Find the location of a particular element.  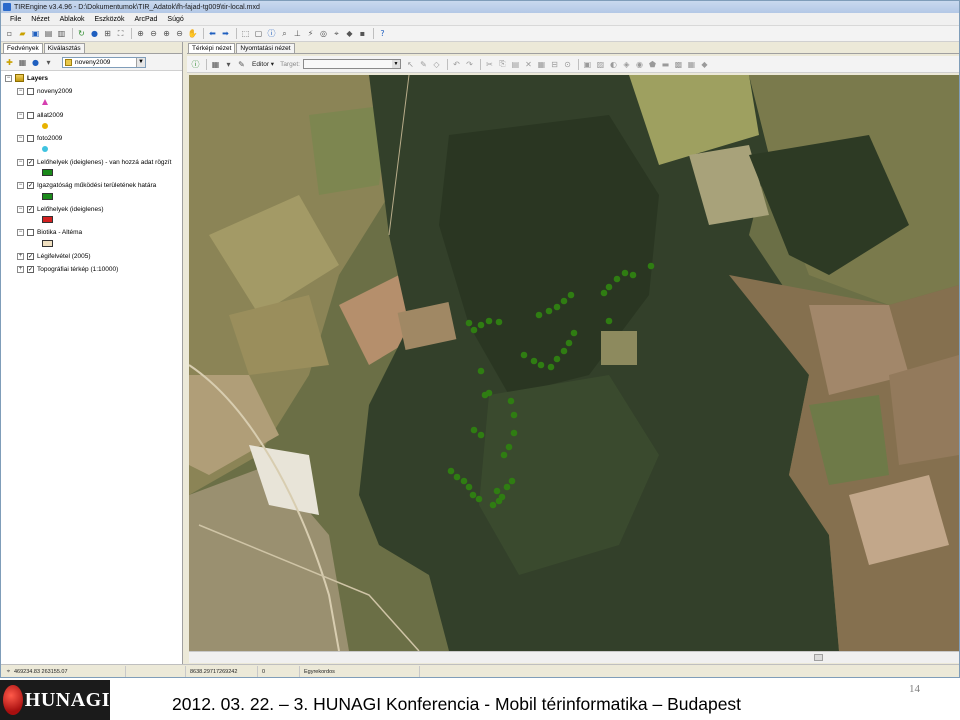

layer-item: − allat2009 is located at coordinates (93, 115).